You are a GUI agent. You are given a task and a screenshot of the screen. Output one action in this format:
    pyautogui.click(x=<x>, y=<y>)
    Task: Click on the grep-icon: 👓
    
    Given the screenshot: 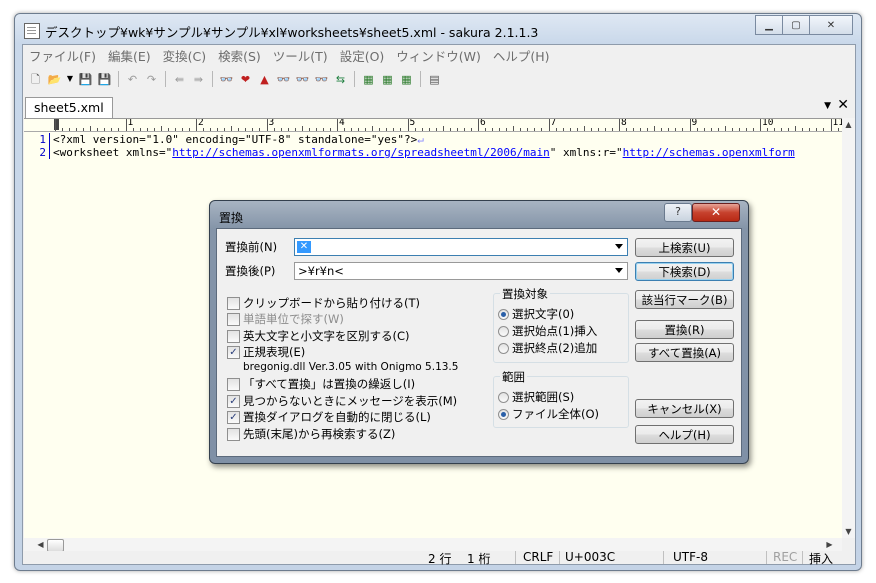 What is the action you would take?
    pyautogui.click(x=321, y=79)
    